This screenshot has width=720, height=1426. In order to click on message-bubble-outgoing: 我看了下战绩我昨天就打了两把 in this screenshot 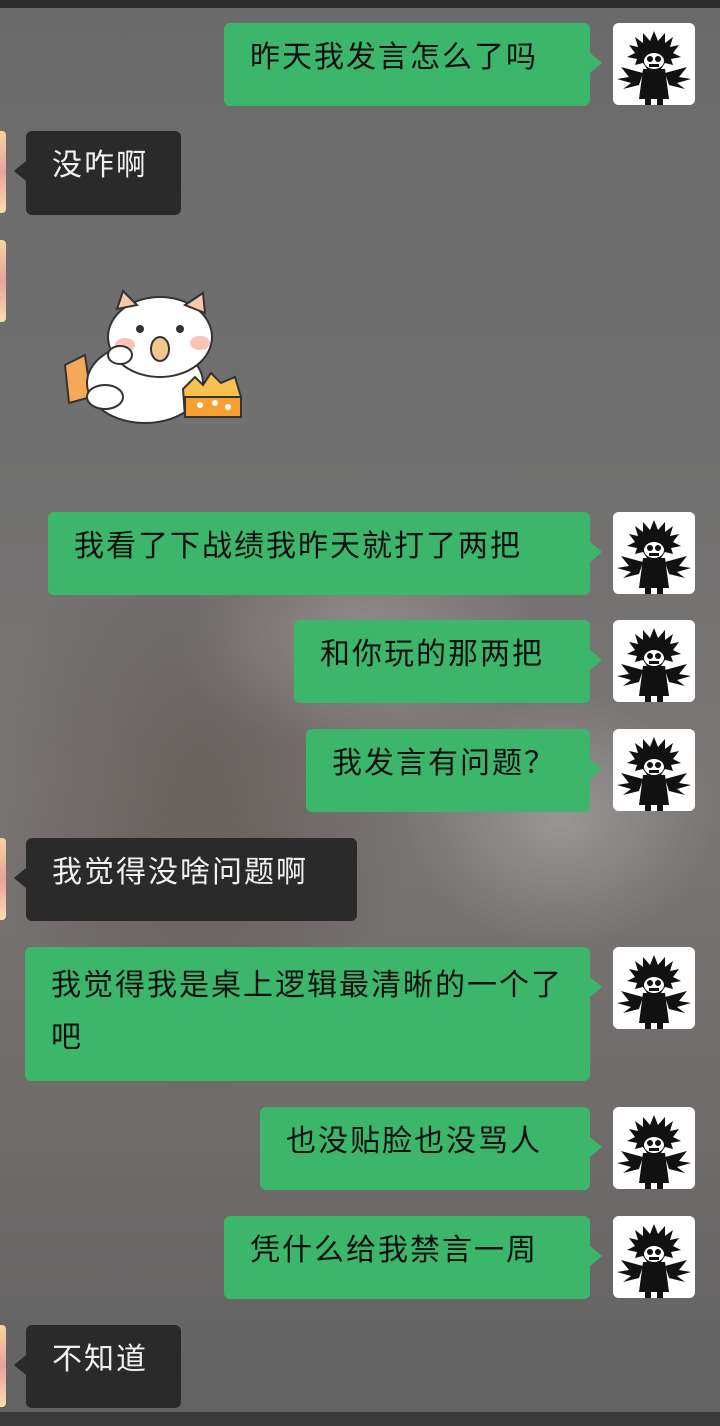, I will do `click(325, 553)`.